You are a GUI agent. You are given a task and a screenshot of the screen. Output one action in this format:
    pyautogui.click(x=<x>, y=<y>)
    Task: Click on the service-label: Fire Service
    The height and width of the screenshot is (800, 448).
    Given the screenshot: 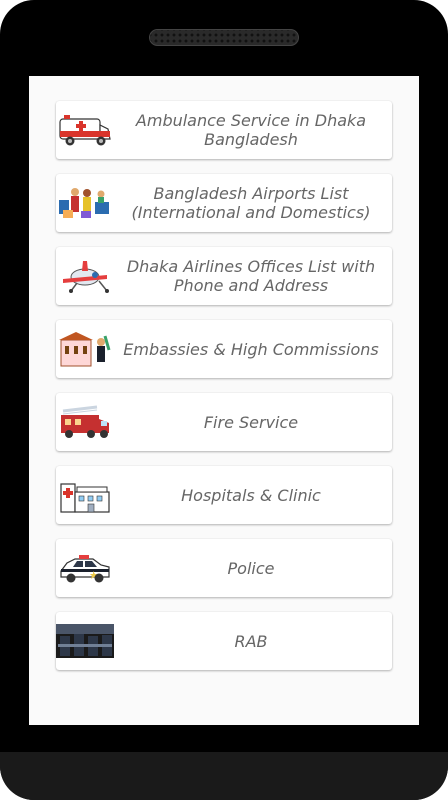 What is the action you would take?
    pyautogui.click(x=251, y=422)
    